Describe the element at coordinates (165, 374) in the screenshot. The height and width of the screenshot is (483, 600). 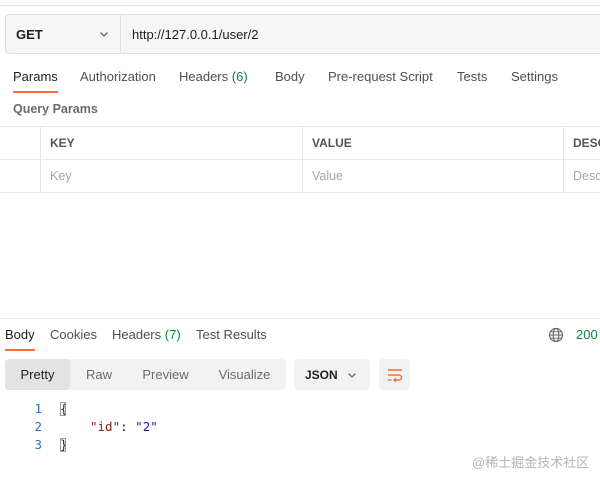
I see `view-preview-button: Preview` at that location.